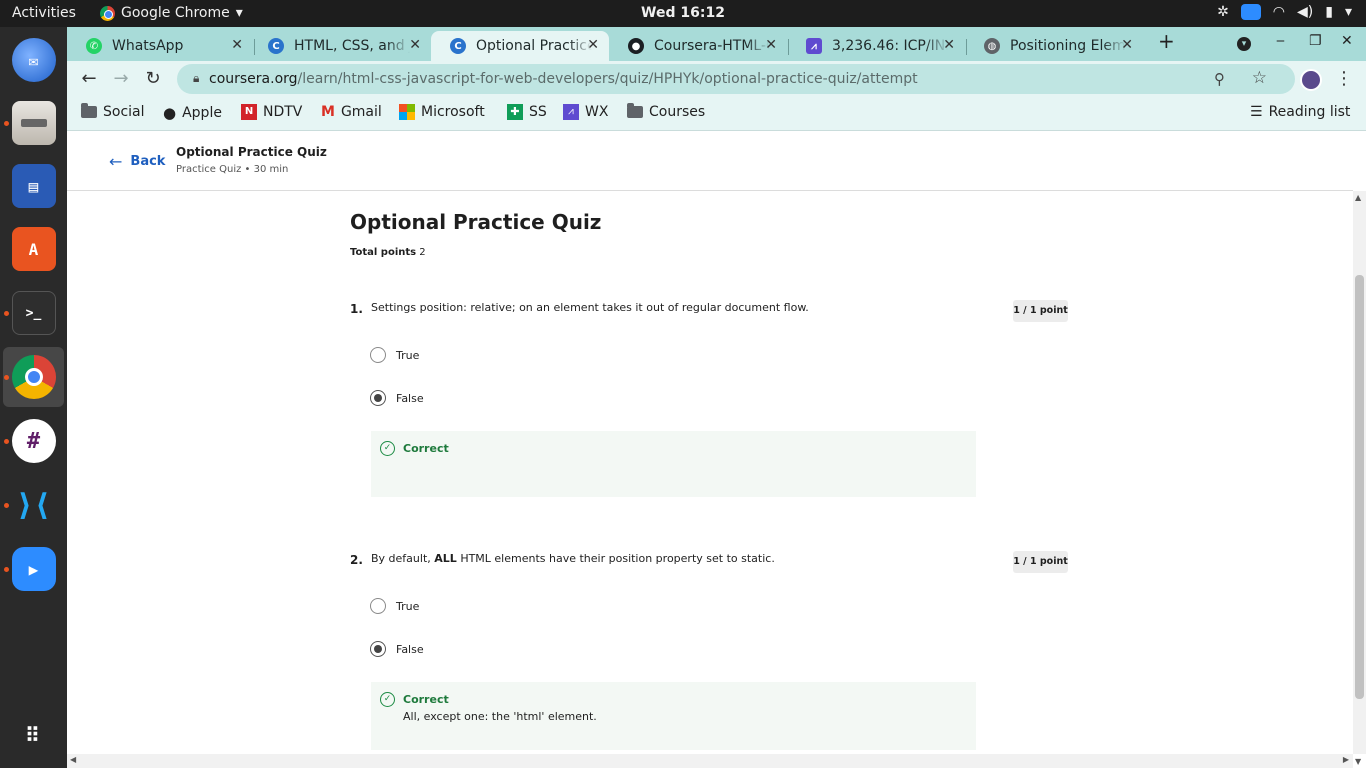  I want to click on software-icon: A, so click(33, 249).